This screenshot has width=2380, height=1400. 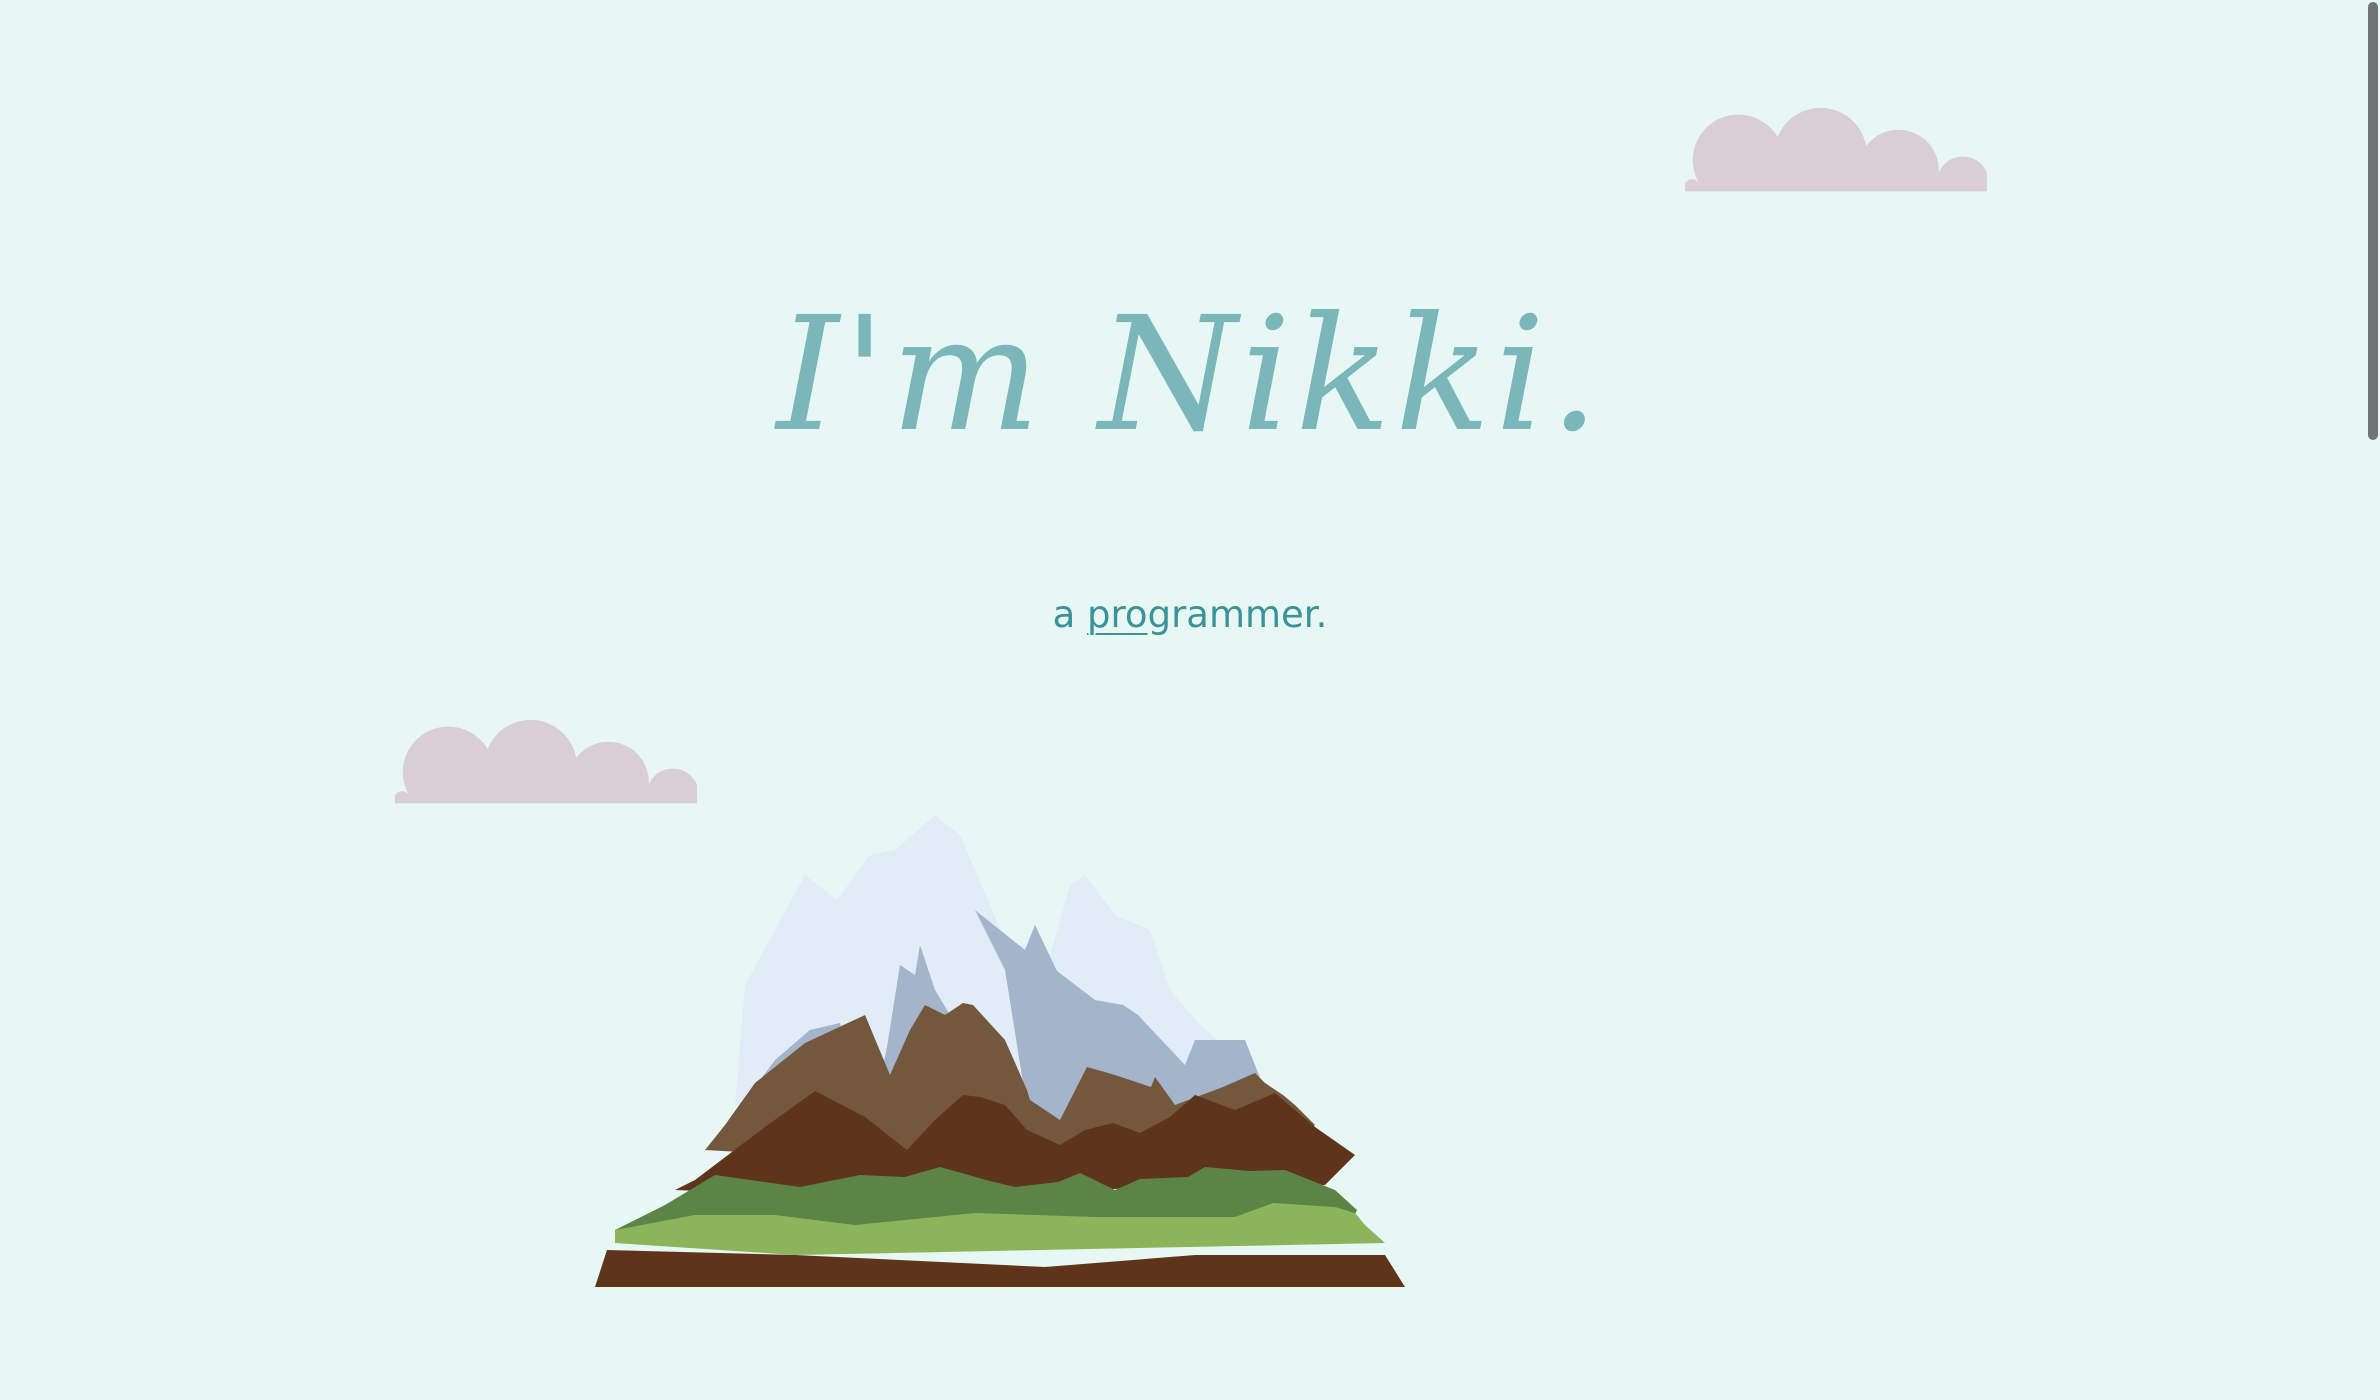 I want to click on tagline: a programmer., so click(x=1190, y=615).